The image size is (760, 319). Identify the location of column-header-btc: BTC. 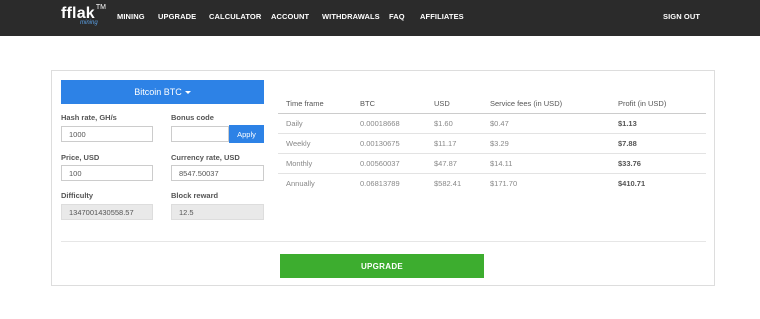
(389, 103).